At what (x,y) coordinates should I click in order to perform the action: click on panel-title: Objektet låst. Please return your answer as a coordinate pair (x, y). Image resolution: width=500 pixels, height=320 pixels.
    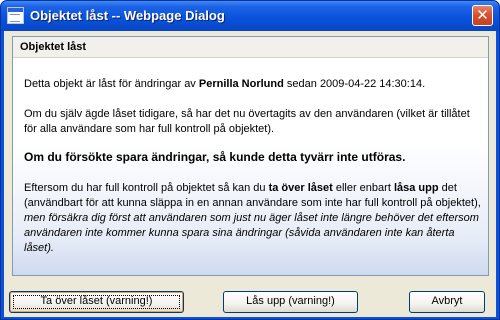
    Looking at the image, I should click on (53, 47).